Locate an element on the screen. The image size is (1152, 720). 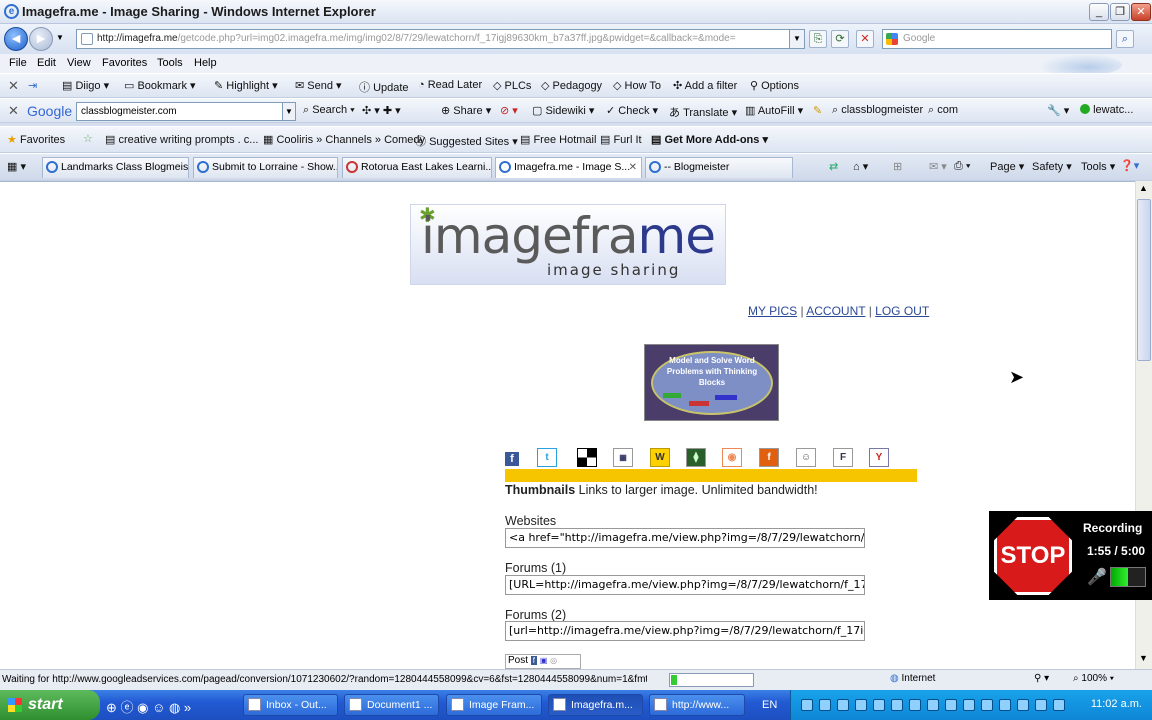
share-button: ⊕ Share ▾ is located at coordinates (466, 110).